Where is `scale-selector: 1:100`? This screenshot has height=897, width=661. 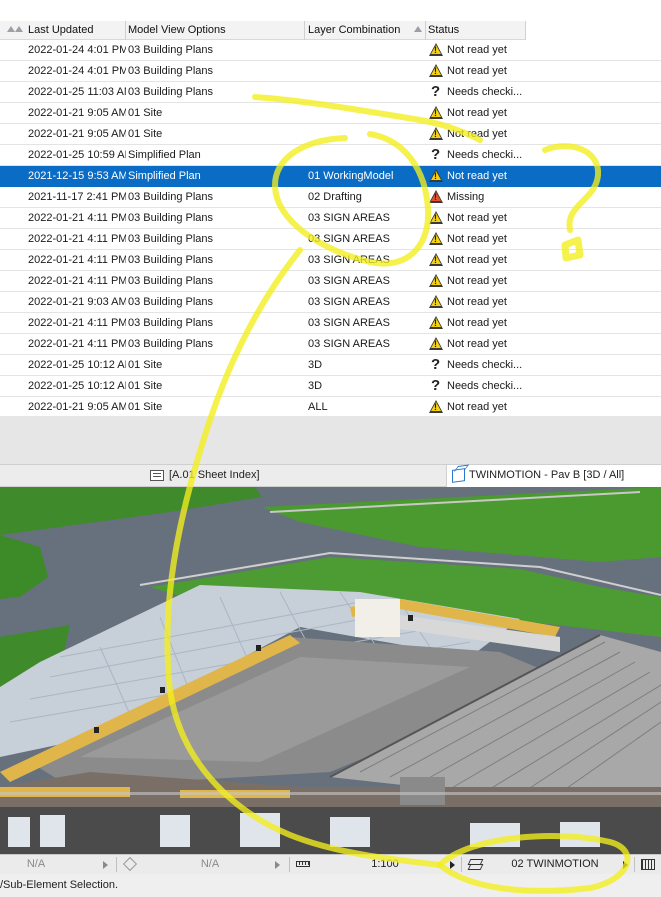 scale-selector: 1:100 is located at coordinates (385, 864).